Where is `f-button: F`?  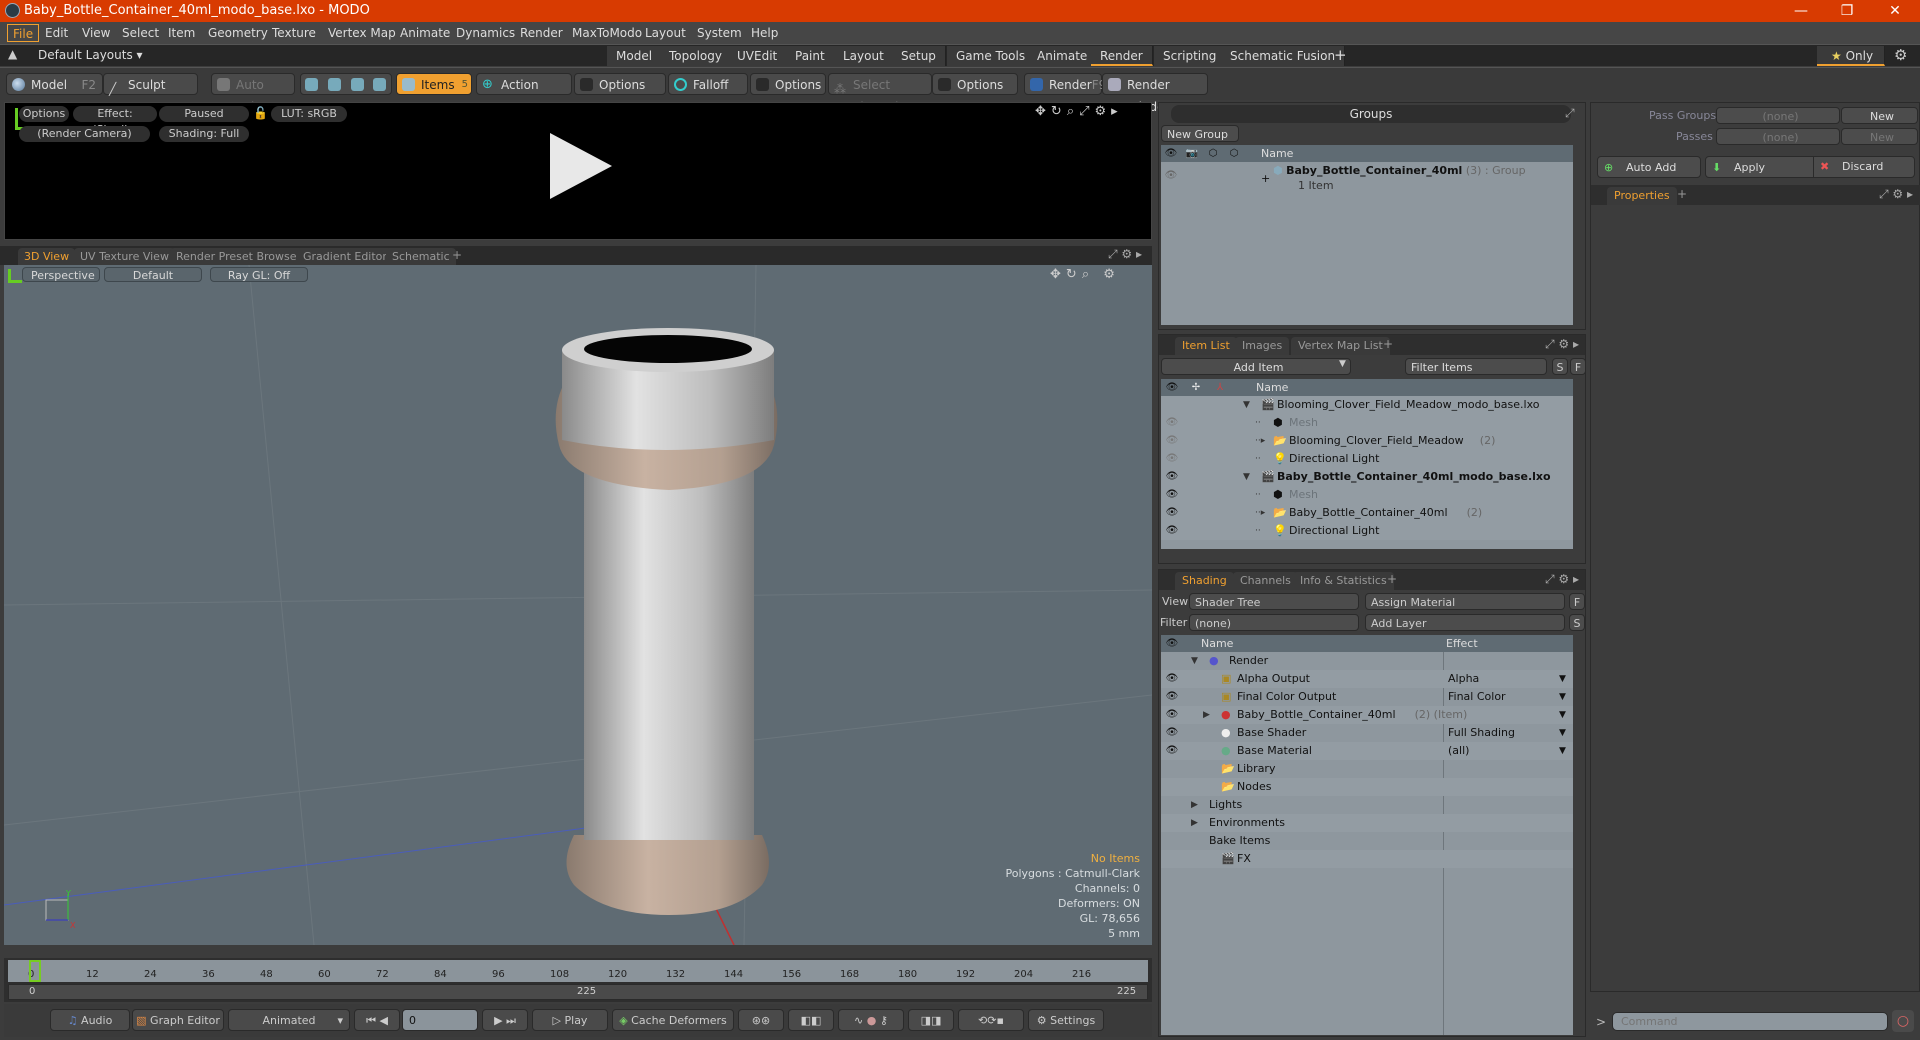
f-button: F is located at coordinates (1577, 601).